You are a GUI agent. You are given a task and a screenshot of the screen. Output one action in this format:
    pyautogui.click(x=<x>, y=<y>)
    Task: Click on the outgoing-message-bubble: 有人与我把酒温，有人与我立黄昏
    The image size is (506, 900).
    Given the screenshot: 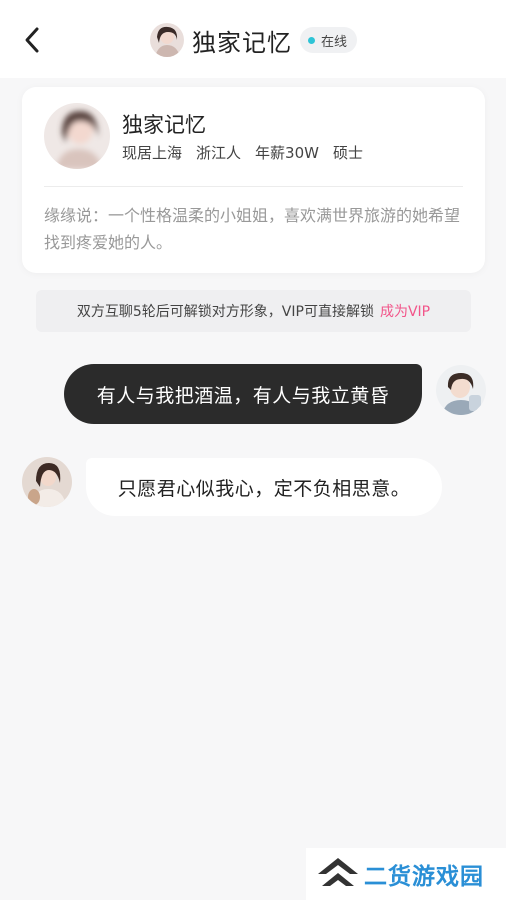 What is the action you would take?
    pyautogui.click(x=243, y=394)
    